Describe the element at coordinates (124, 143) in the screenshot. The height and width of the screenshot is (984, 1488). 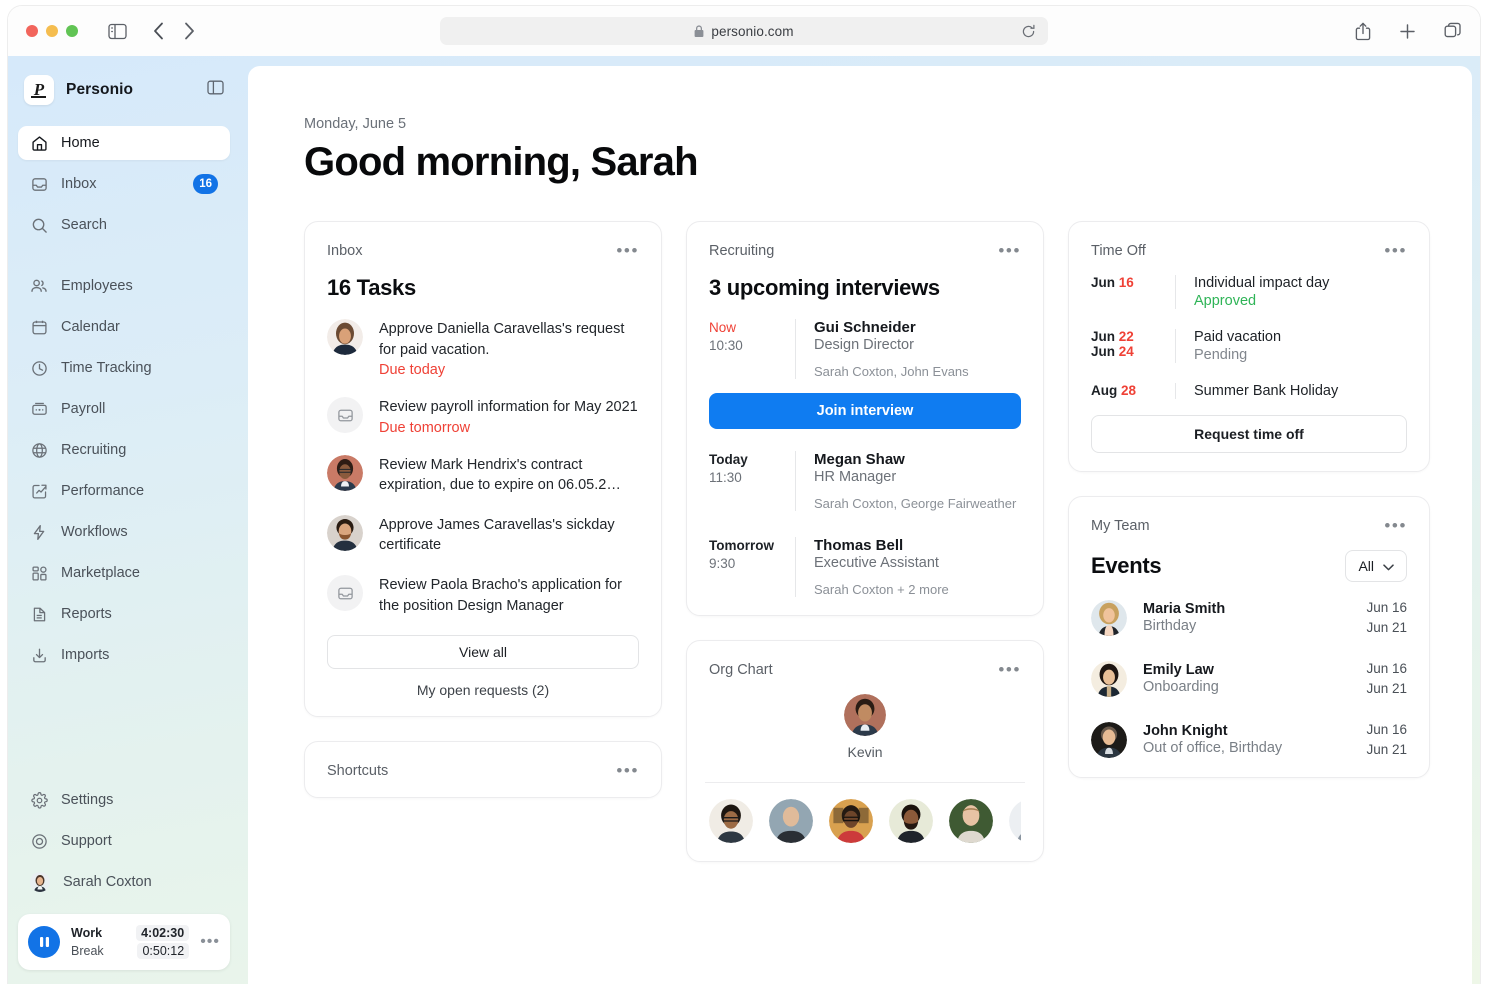
I see `sidebar-item-home: Home` at that location.